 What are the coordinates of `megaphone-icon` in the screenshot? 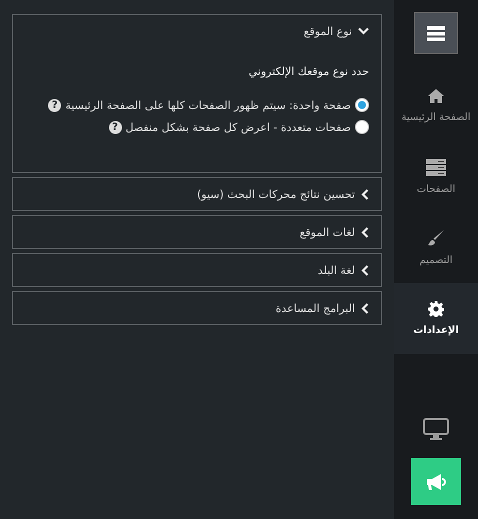 It's located at (436, 481).